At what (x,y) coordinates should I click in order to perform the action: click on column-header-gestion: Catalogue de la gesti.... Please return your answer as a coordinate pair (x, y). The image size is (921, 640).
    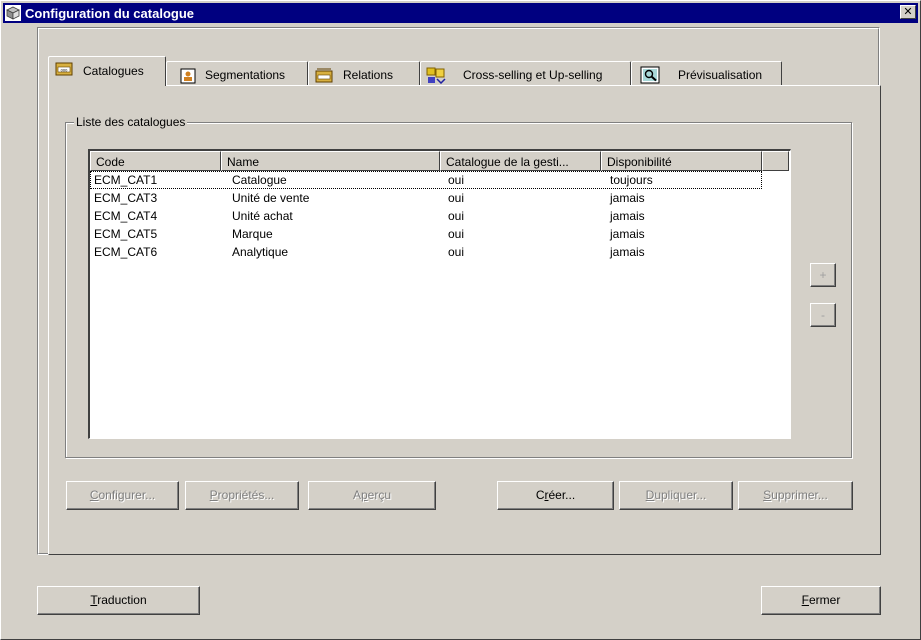
    Looking at the image, I should click on (520, 161).